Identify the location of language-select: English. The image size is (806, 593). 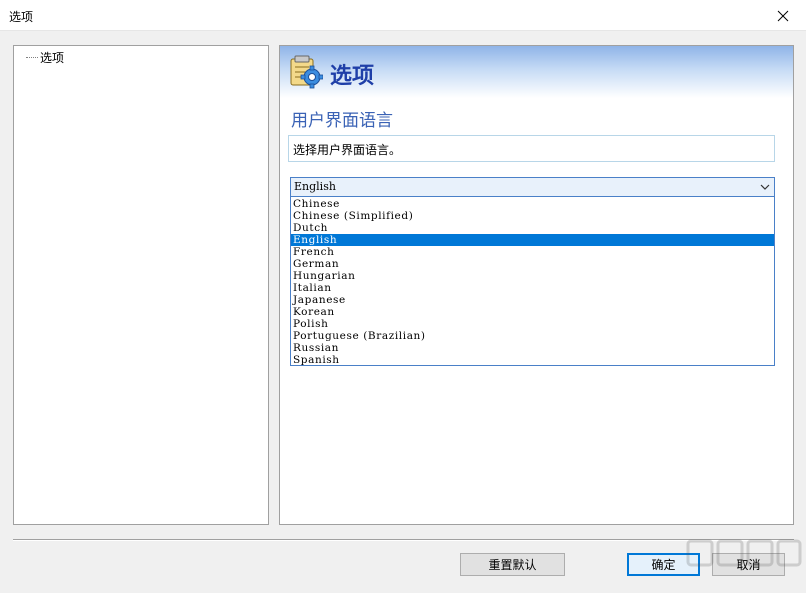
(532, 187).